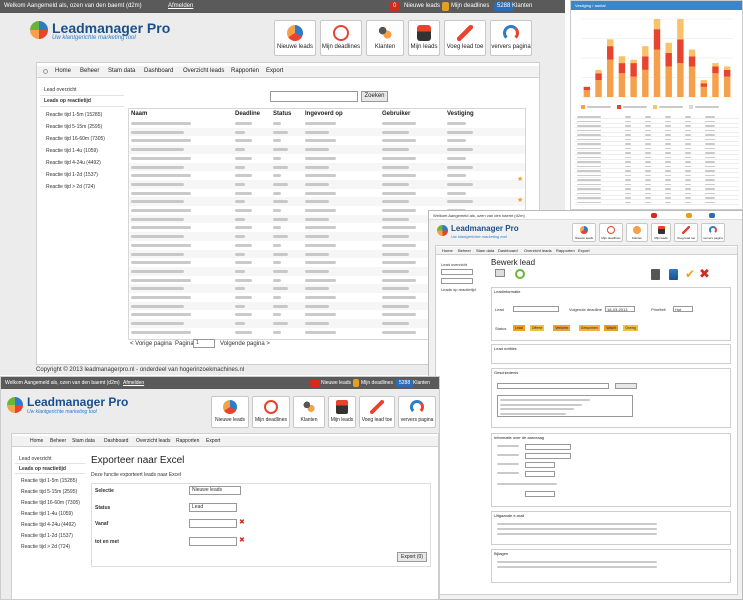 This screenshot has width=743, height=600. What do you see at coordinates (374, 96) in the screenshot?
I see `search-button: Zoeken` at bounding box center [374, 96].